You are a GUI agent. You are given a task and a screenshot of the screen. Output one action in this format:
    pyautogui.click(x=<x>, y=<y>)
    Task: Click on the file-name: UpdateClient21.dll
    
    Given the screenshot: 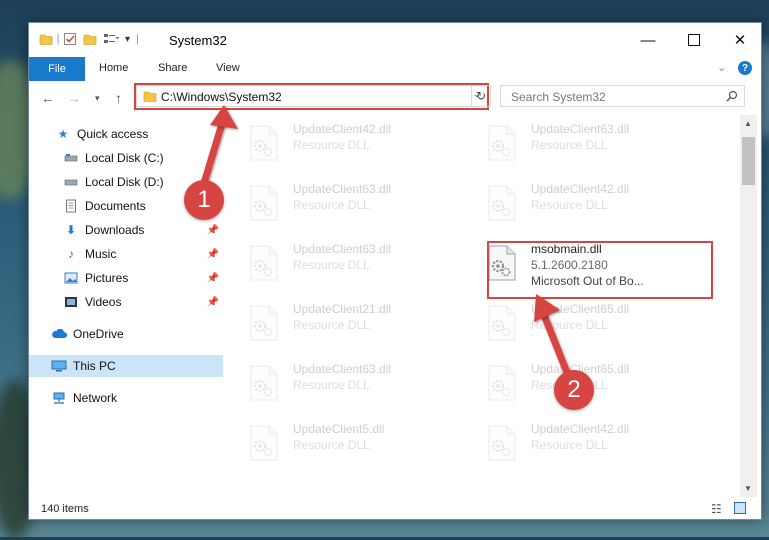 What is the action you would take?
    pyautogui.click(x=342, y=309)
    